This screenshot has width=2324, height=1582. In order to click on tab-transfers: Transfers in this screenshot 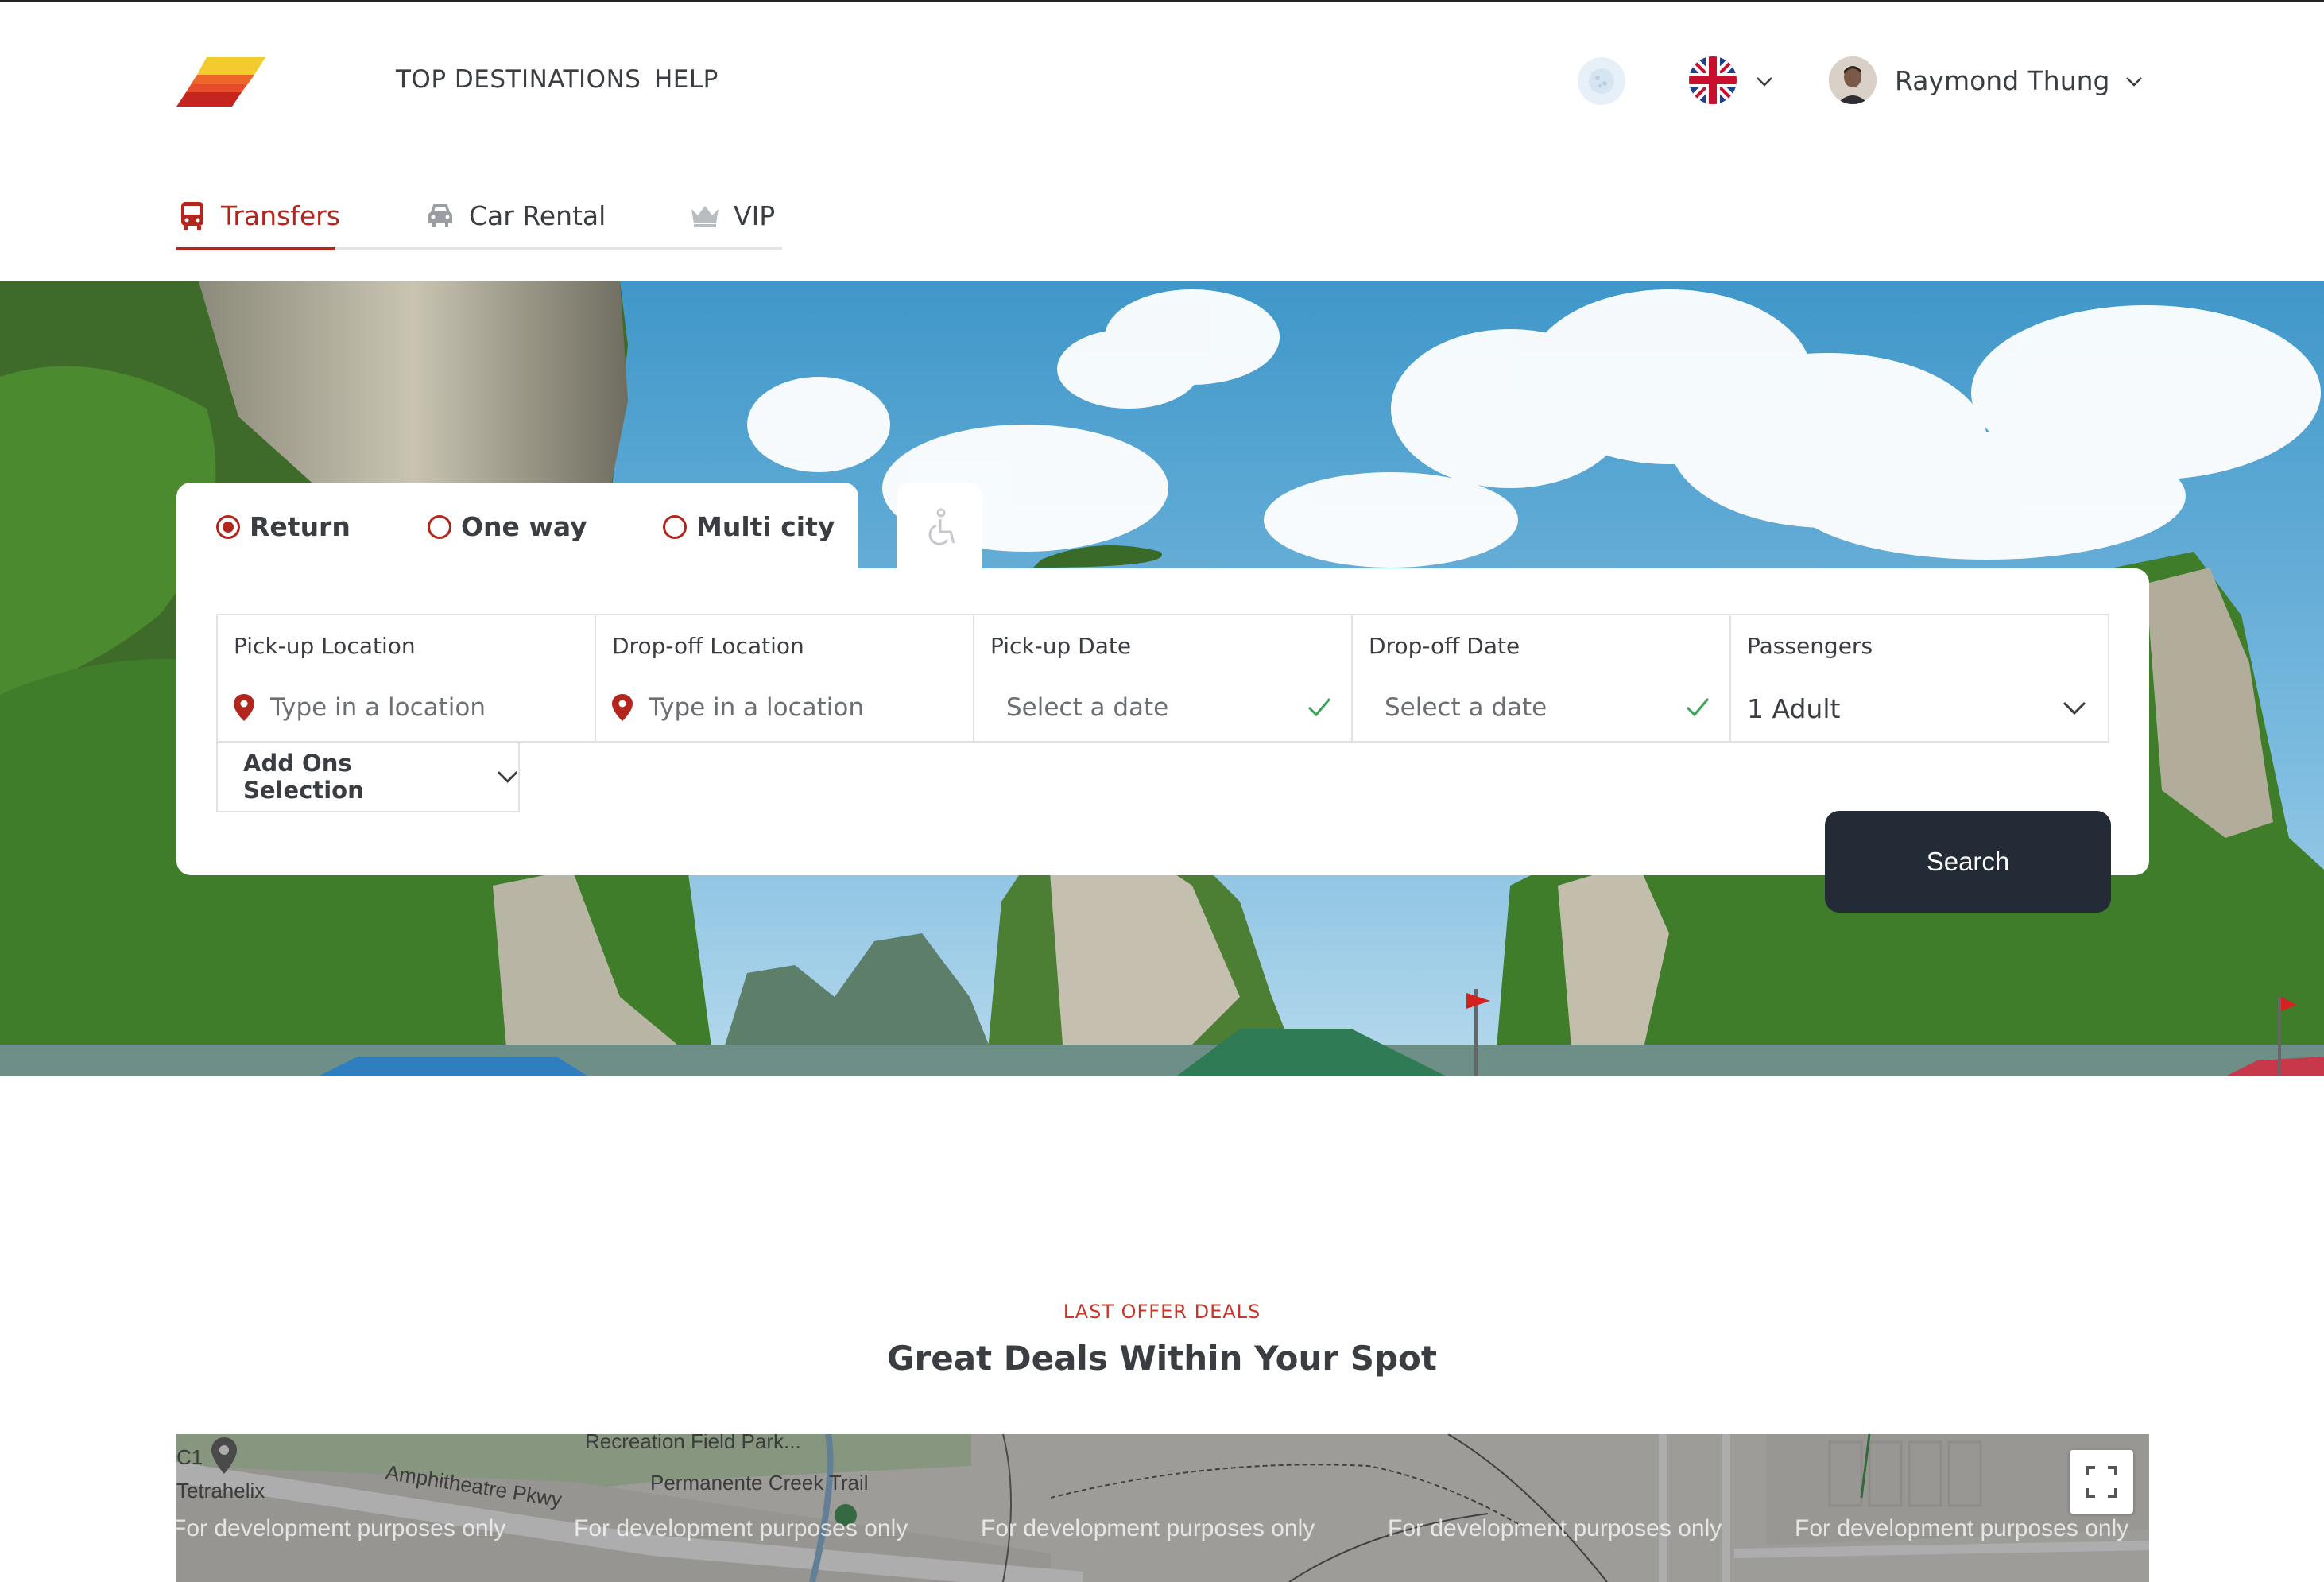, I will do `click(258, 215)`.